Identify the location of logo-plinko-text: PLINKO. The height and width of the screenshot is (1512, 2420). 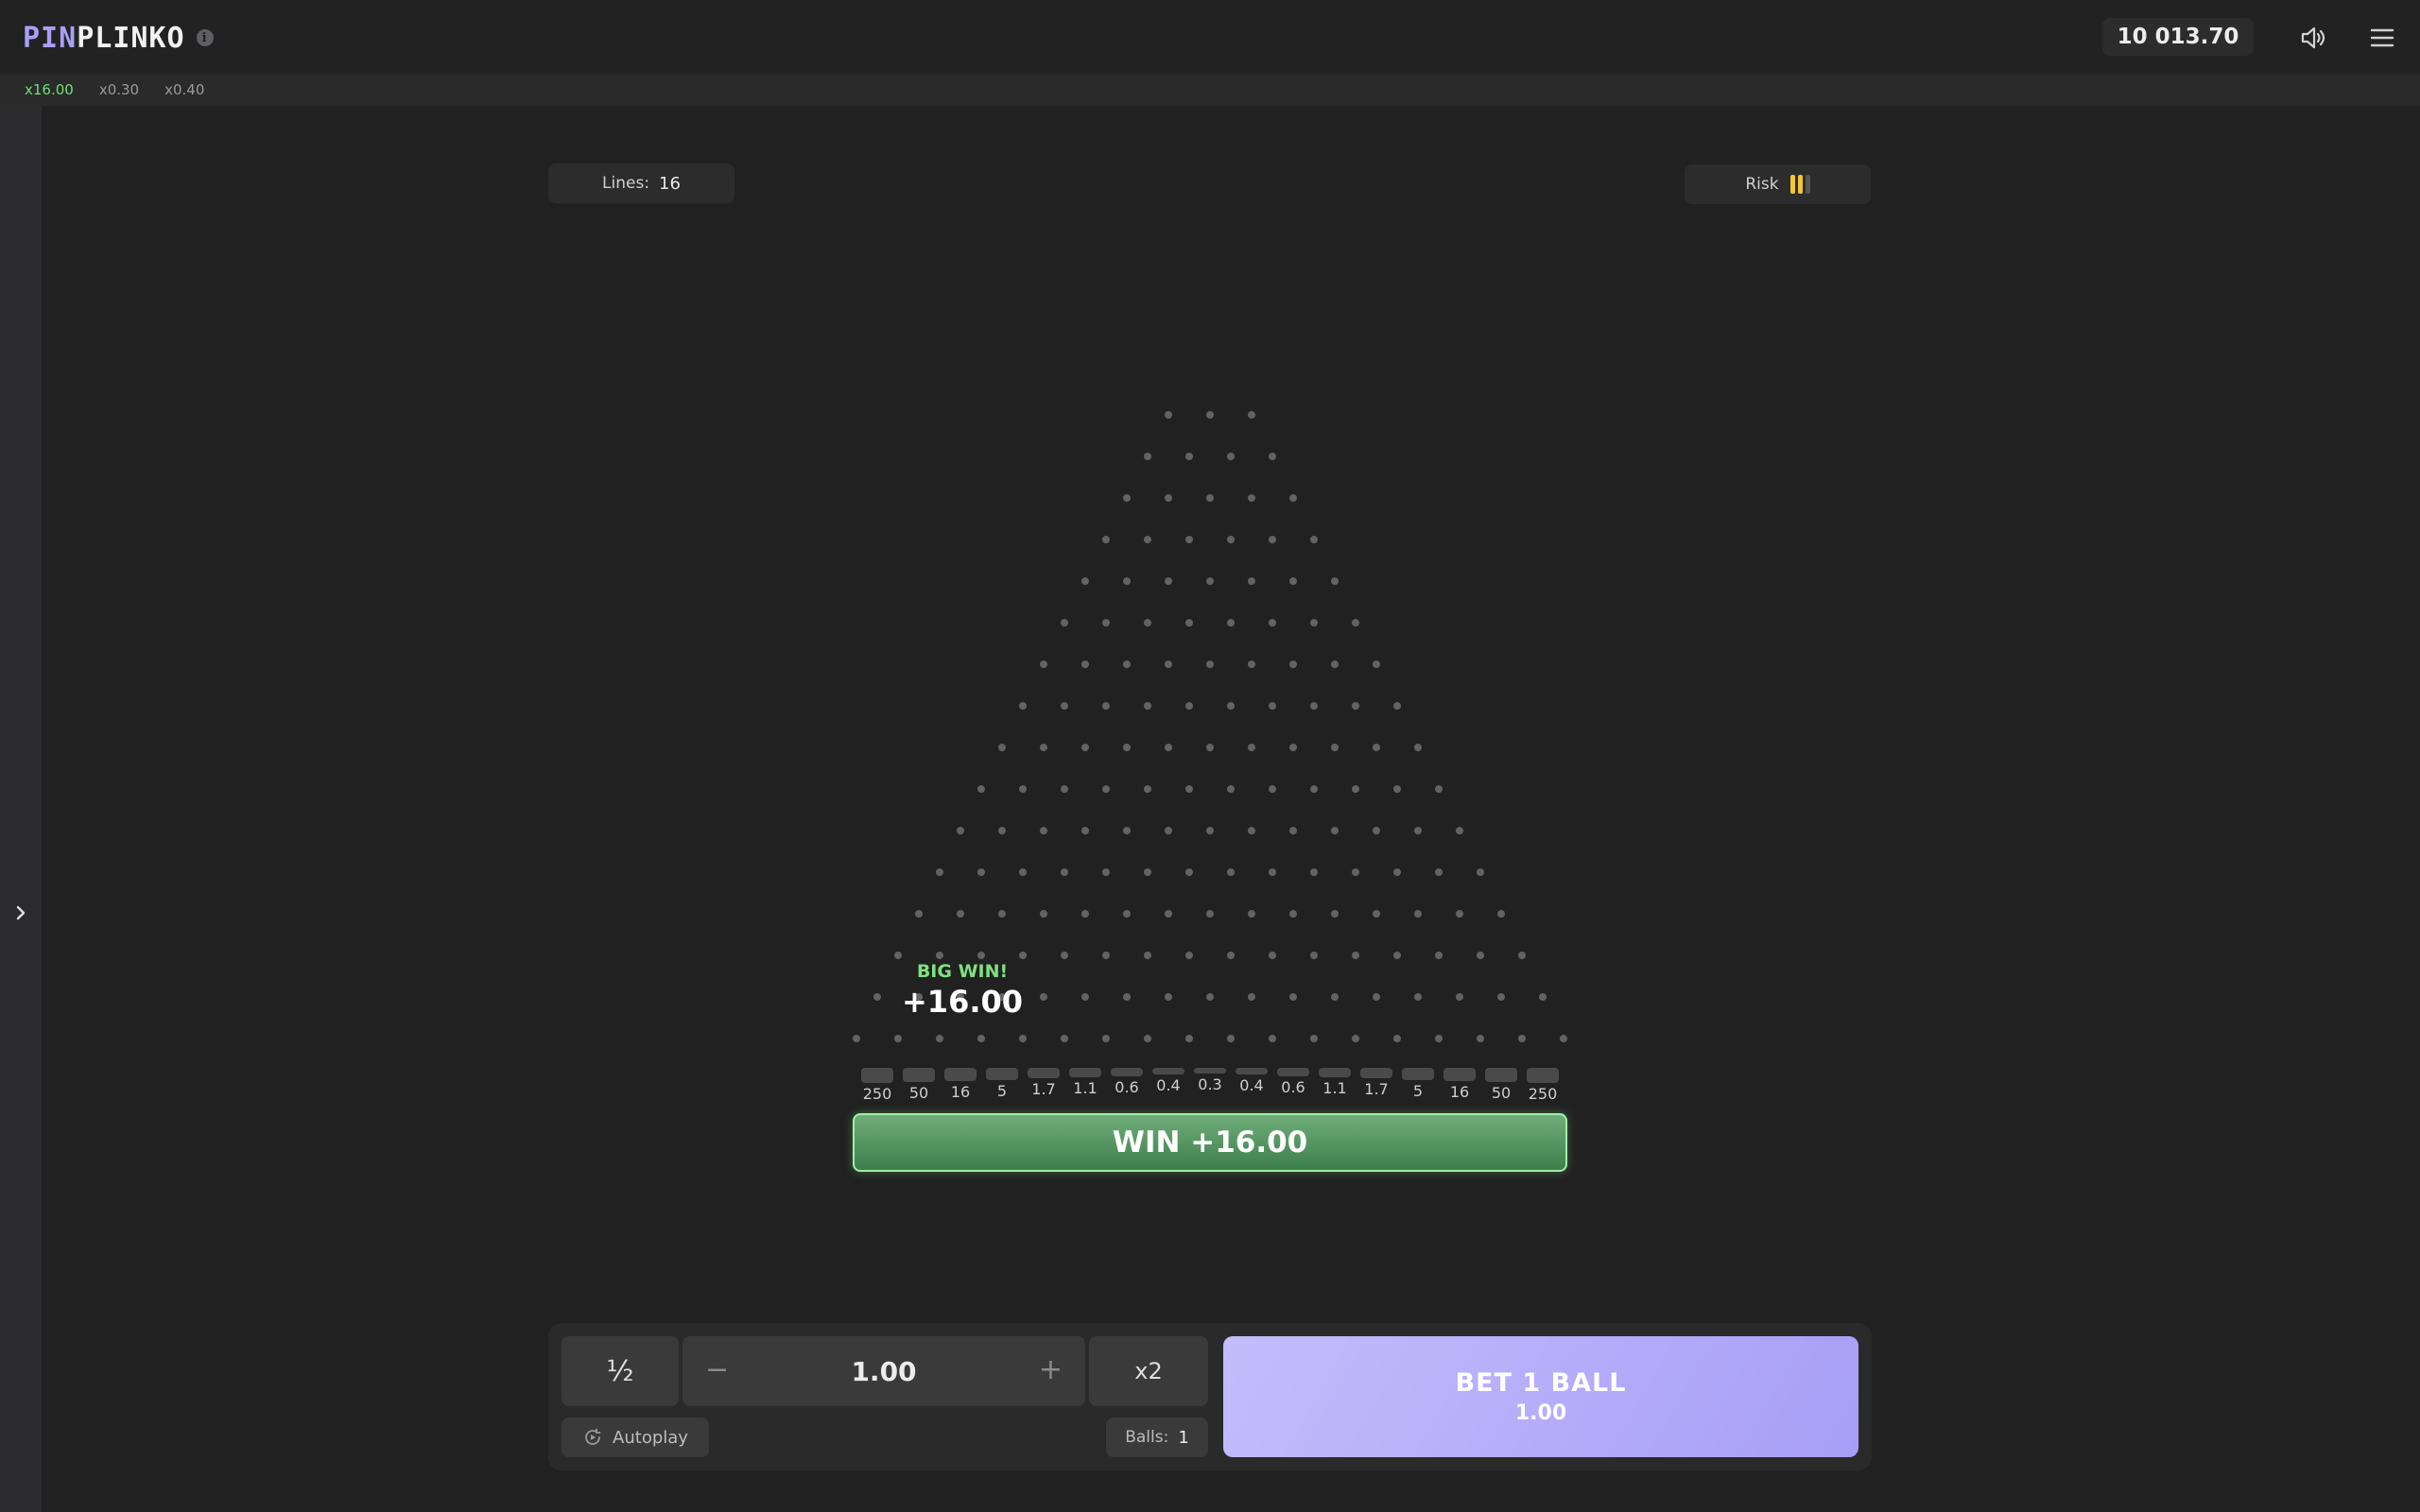
(131, 38).